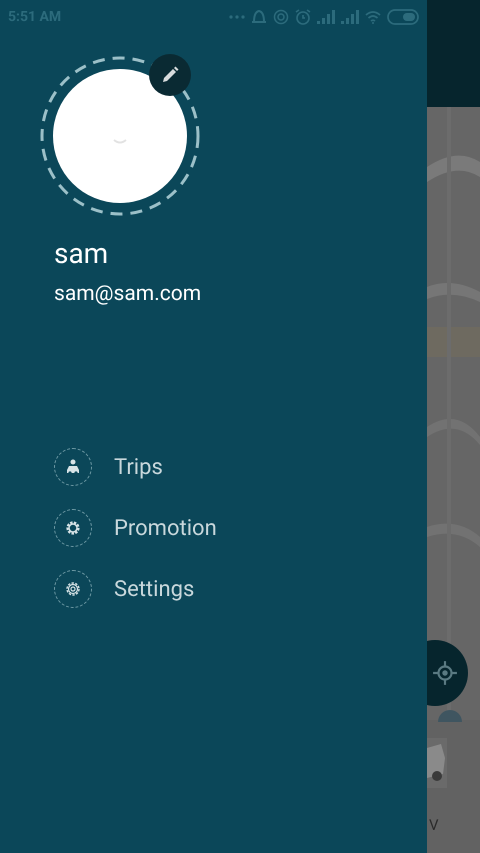 The width and height of the screenshot is (480, 853). Describe the element at coordinates (403, 17) in the screenshot. I see `battery-icon` at that location.